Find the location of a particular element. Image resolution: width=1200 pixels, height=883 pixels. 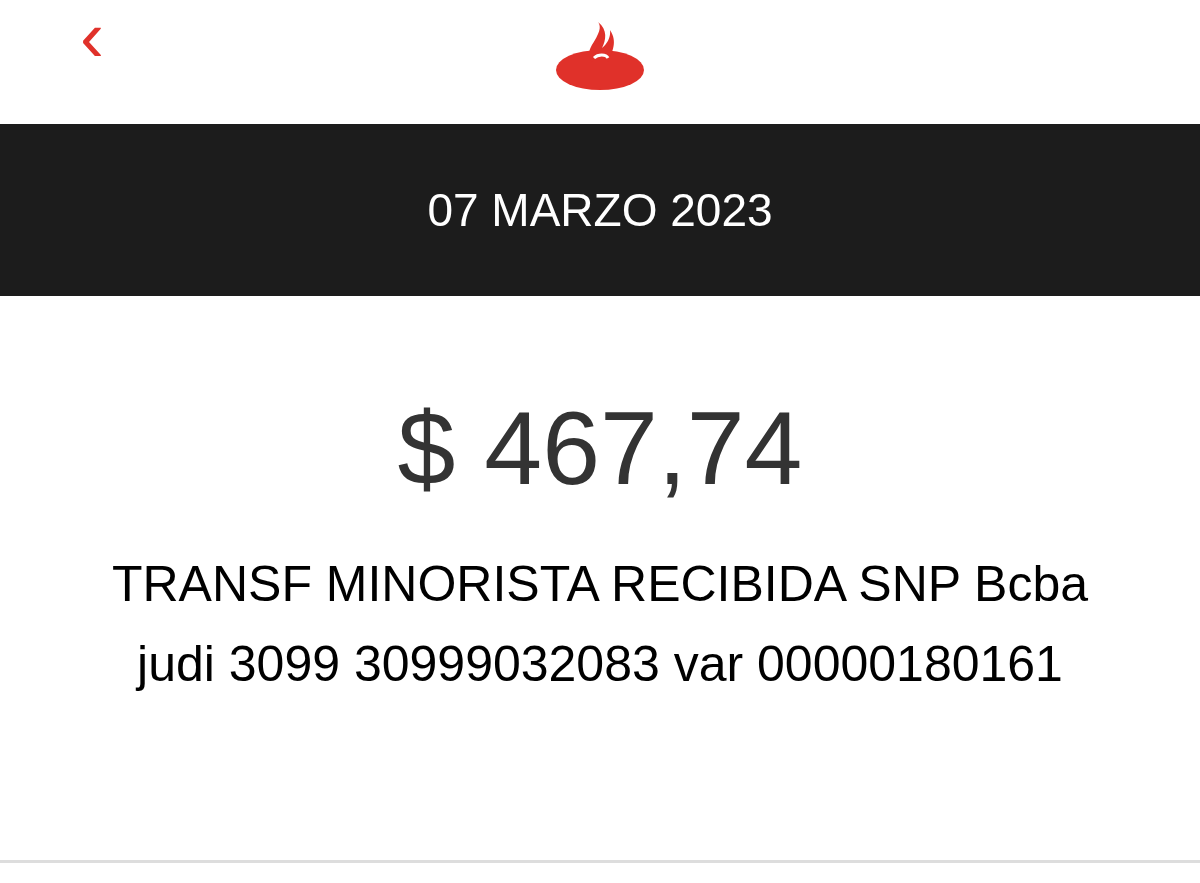

amount-text: $ 467,74 is located at coordinates (600, 448).